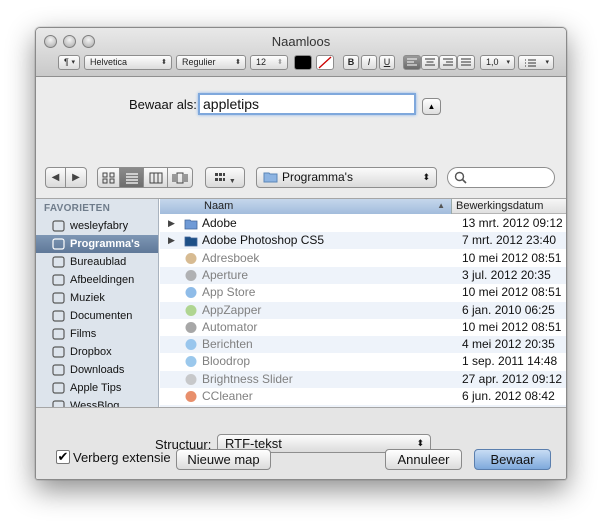  I want to click on column-header-date: Bewerkingsdatum, so click(499, 206).